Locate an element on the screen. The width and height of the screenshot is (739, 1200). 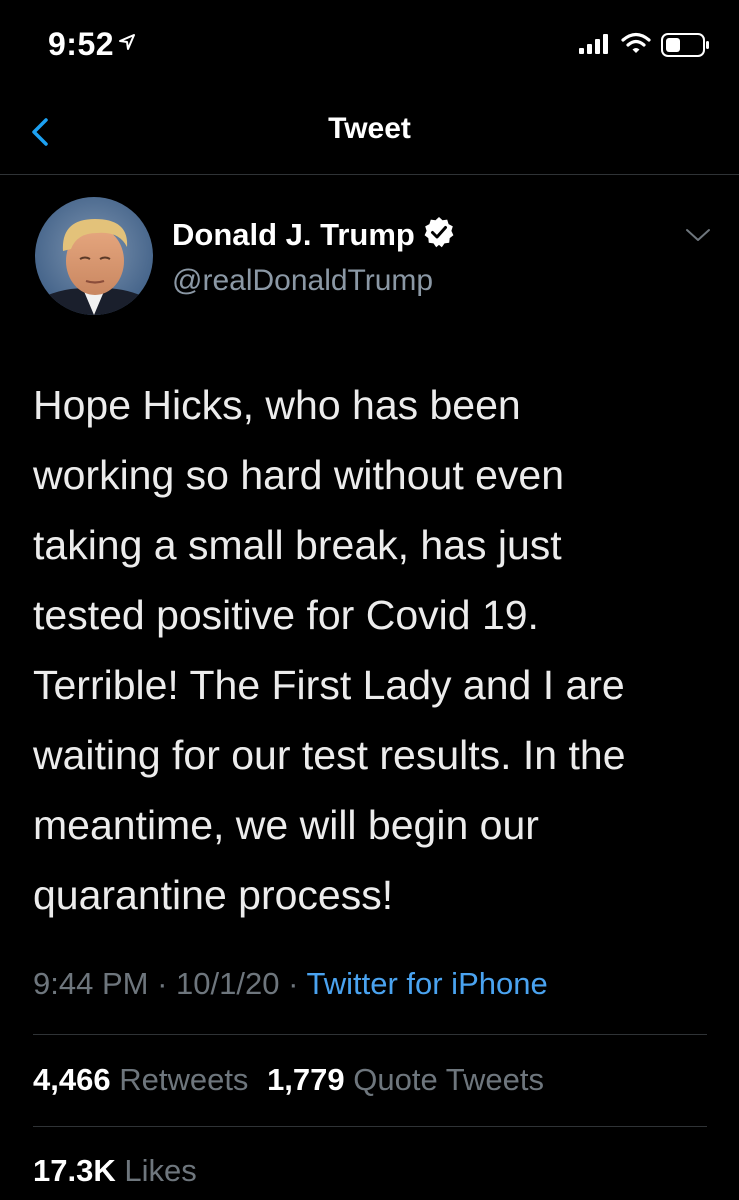
stats-row-retweets: 4,466 Retweets 1,779 Quote Tweets is located at coordinates (288, 1080).